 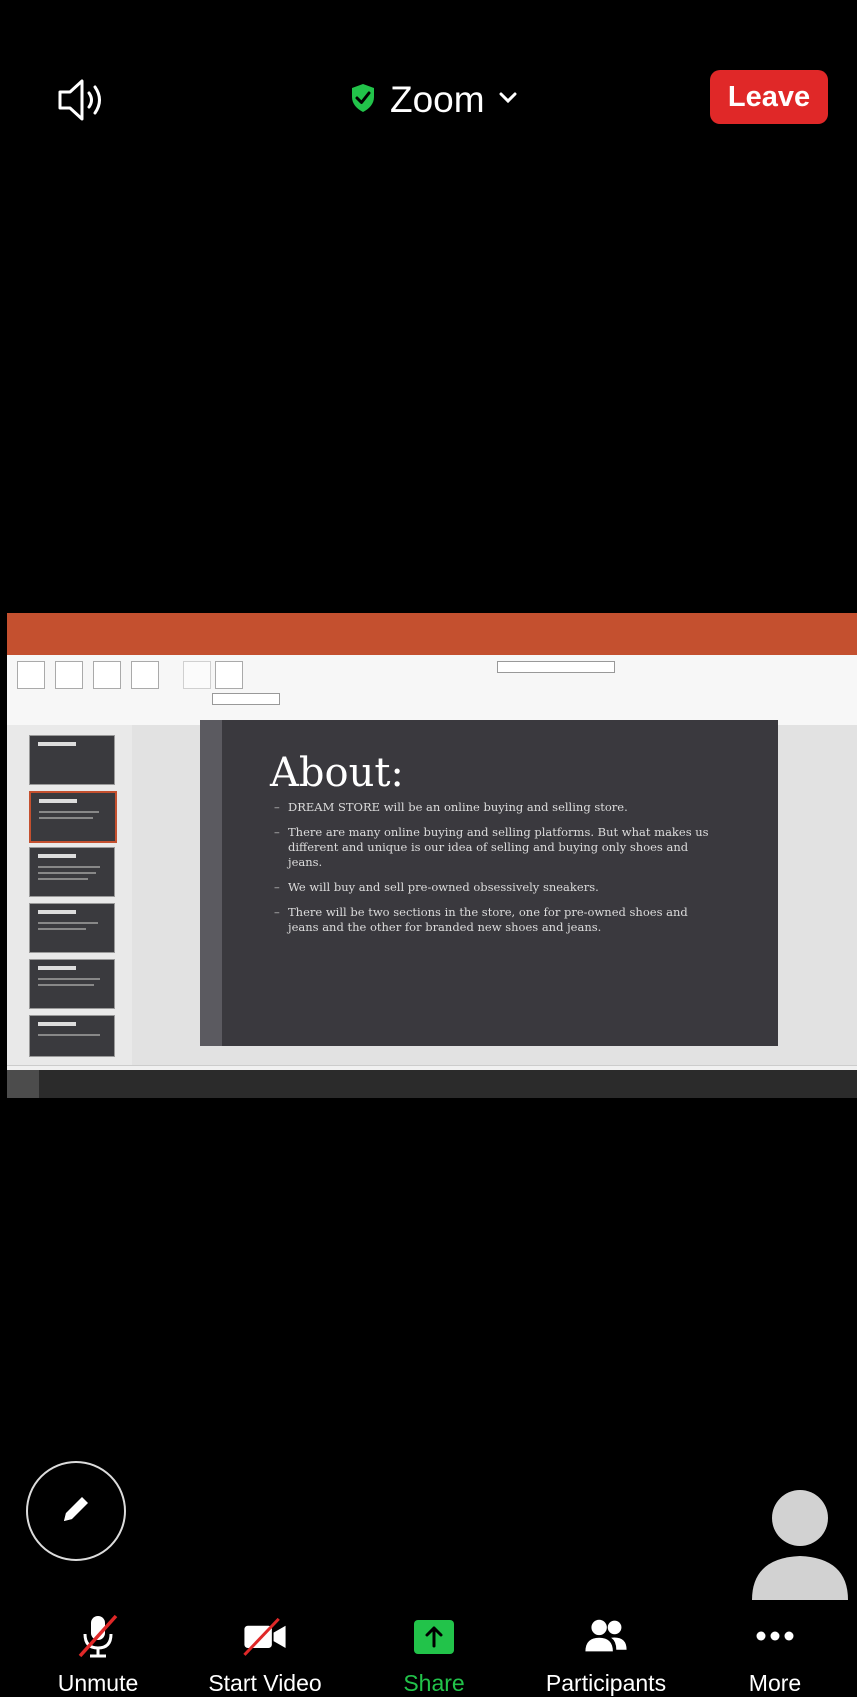 What do you see at coordinates (265, 1636) in the screenshot?
I see `video-off-icon` at bounding box center [265, 1636].